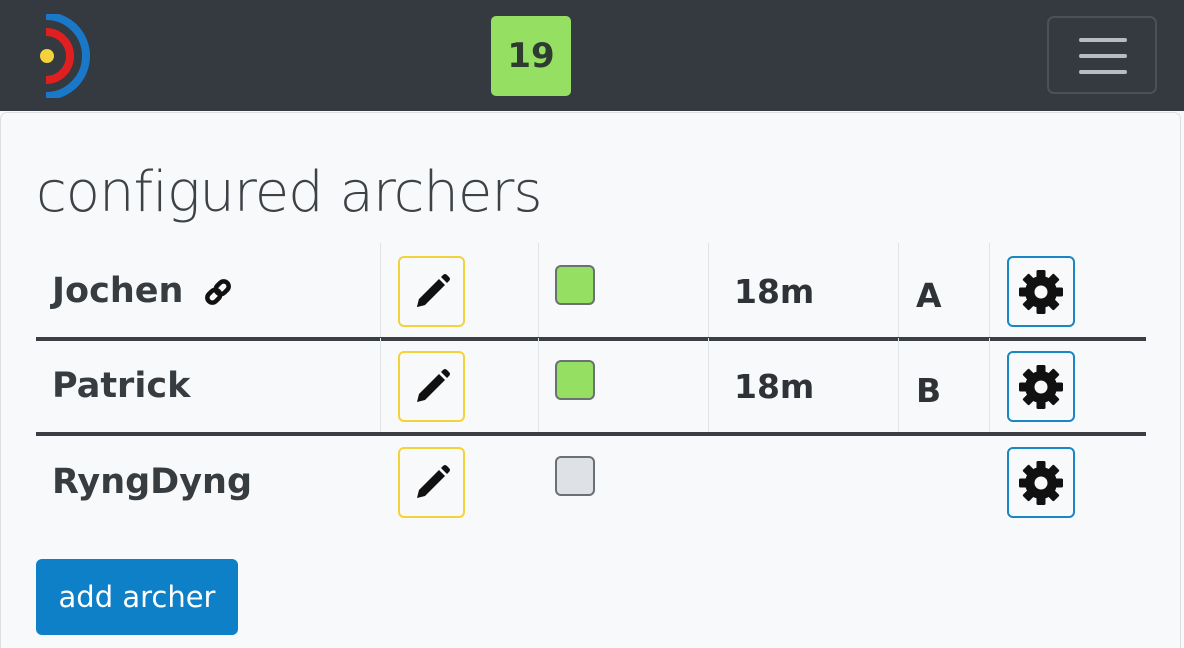  I want to click on archer-name-label: Patrick, so click(121, 386).